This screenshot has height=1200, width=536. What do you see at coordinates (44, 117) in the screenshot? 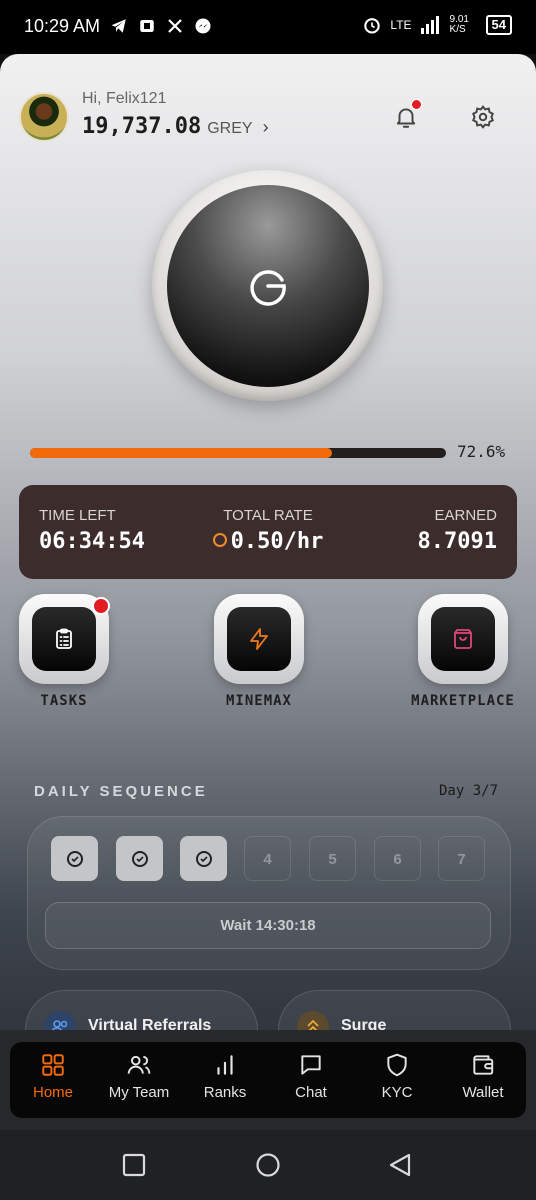
I see `avatar` at bounding box center [44, 117].